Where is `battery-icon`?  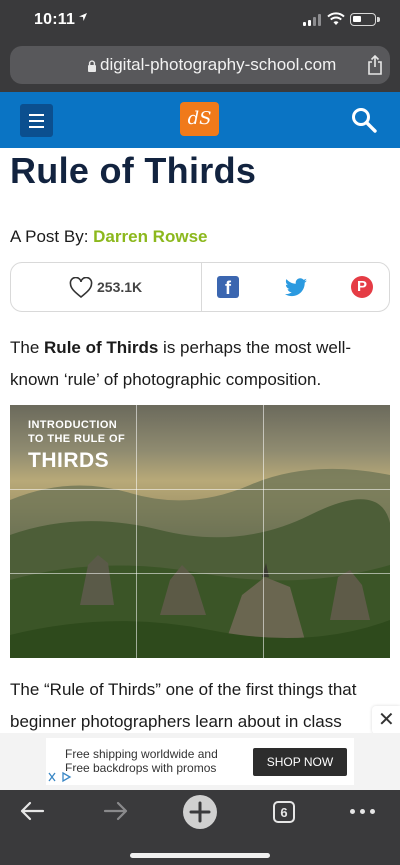
battery-icon is located at coordinates (365, 19).